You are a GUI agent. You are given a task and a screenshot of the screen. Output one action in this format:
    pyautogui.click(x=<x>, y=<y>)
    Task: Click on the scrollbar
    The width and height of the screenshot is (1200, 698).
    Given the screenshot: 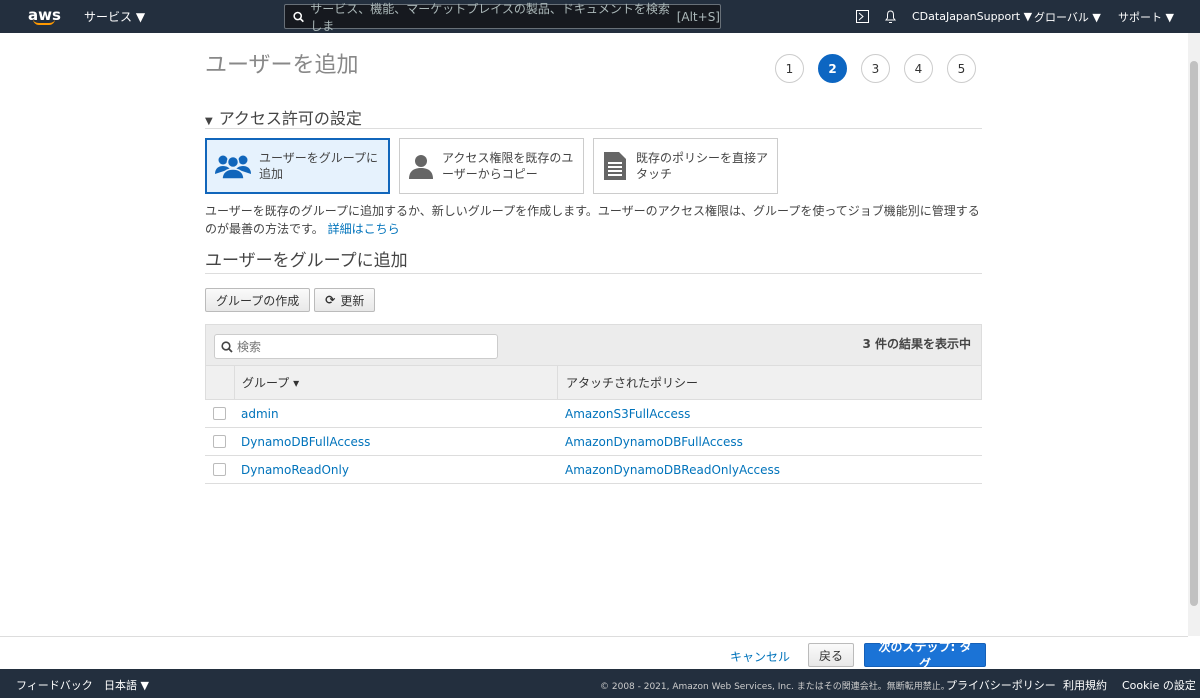 What is the action you would take?
    pyautogui.click(x=1194, y=334)
    